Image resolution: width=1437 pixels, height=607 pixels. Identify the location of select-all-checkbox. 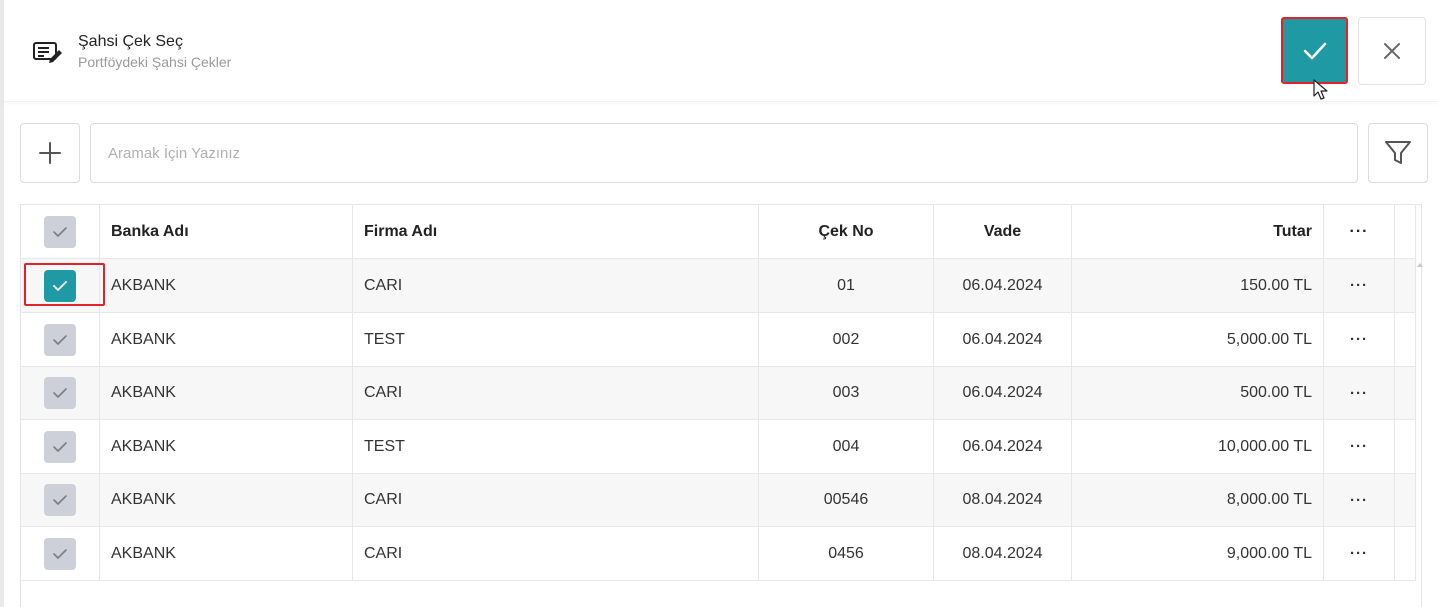
(60, 231).